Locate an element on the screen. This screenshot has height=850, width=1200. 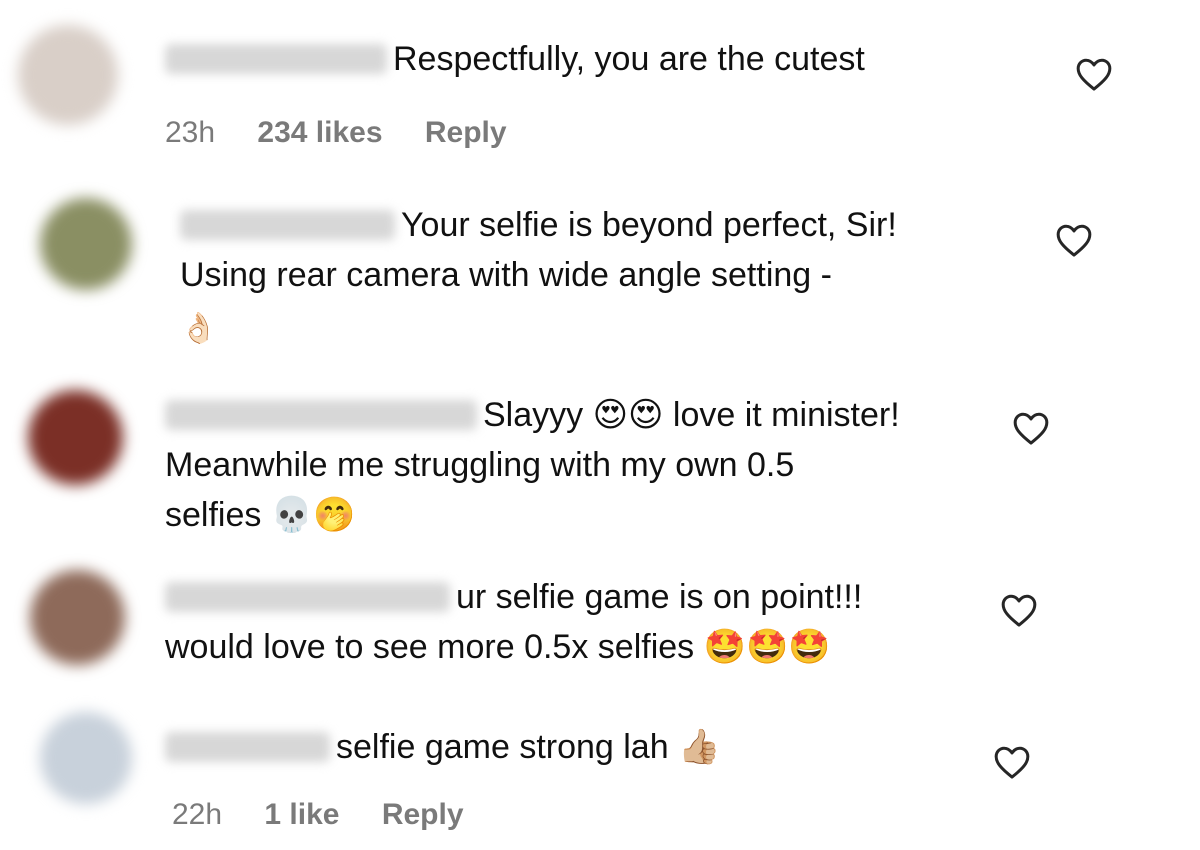
ok-hand-emoji: 👌🏻 is located at coordinates (199, 328).